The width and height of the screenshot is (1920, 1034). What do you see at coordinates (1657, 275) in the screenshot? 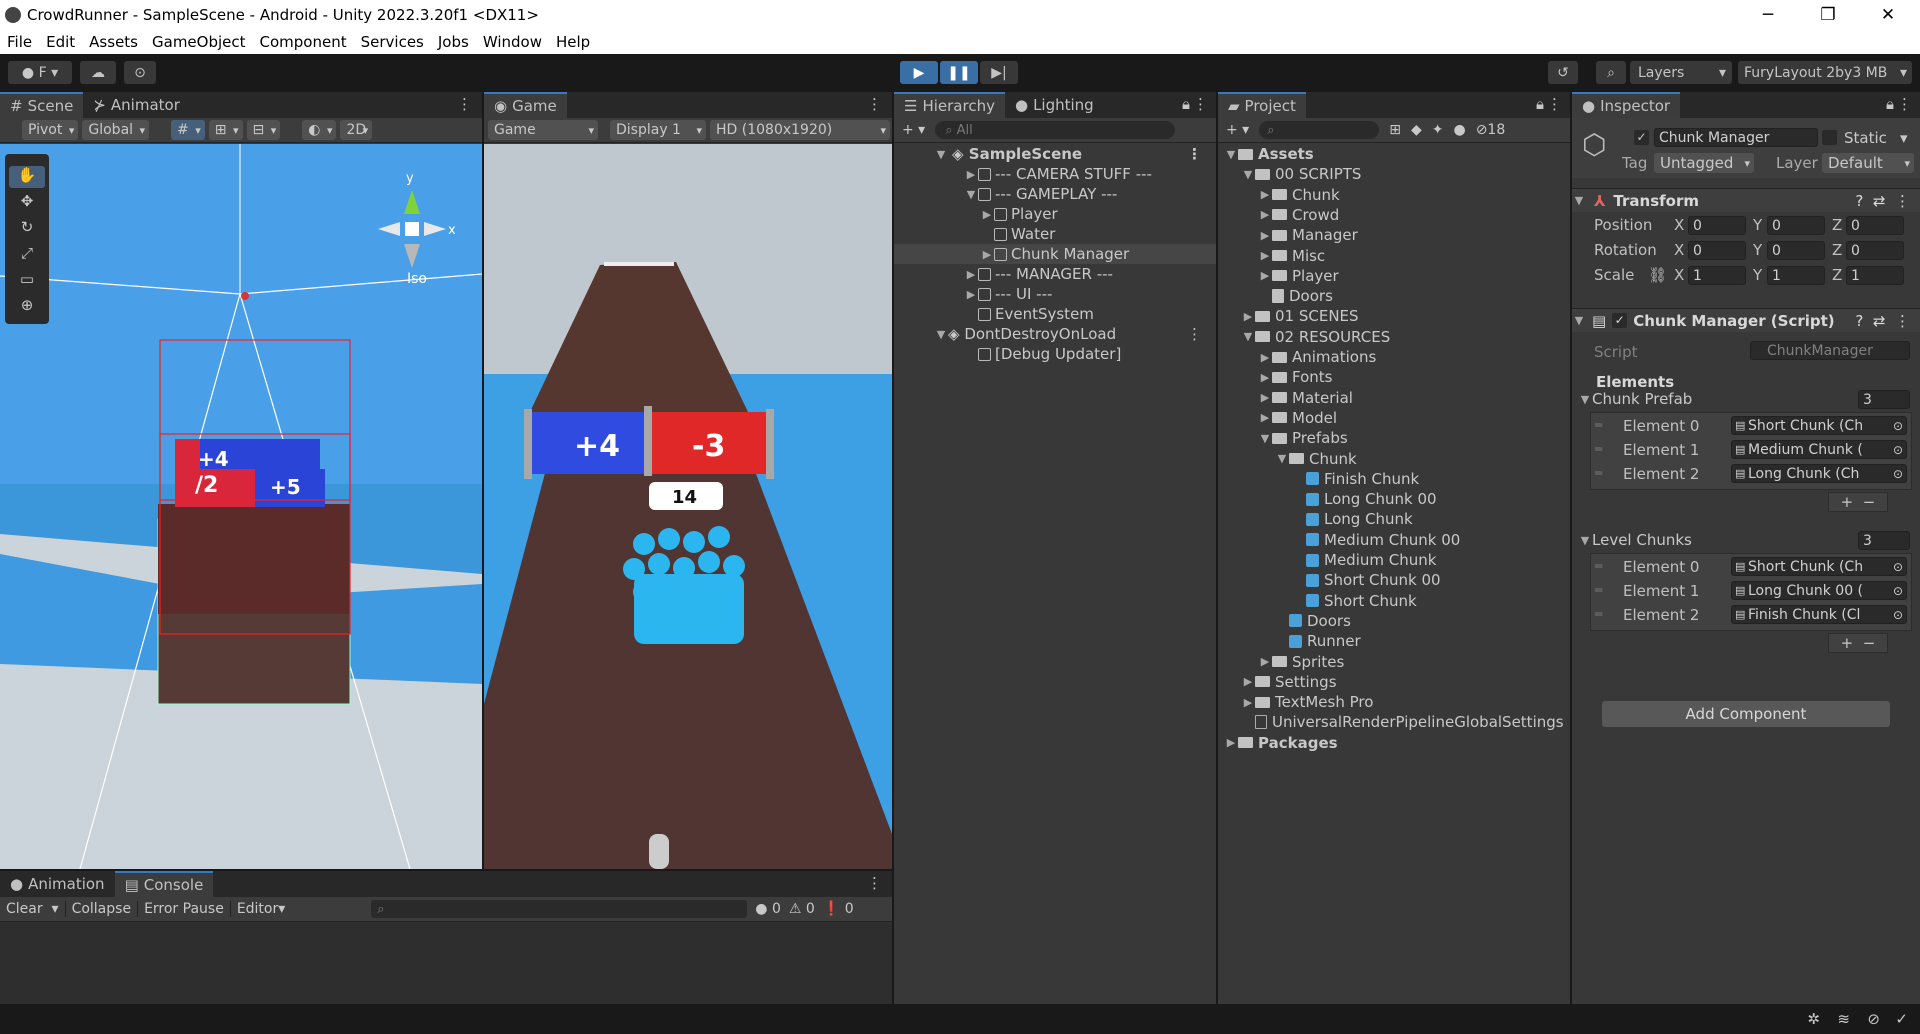
I see `constrain-proportions-icon: ⛓` at bounding box center [1657, 275].